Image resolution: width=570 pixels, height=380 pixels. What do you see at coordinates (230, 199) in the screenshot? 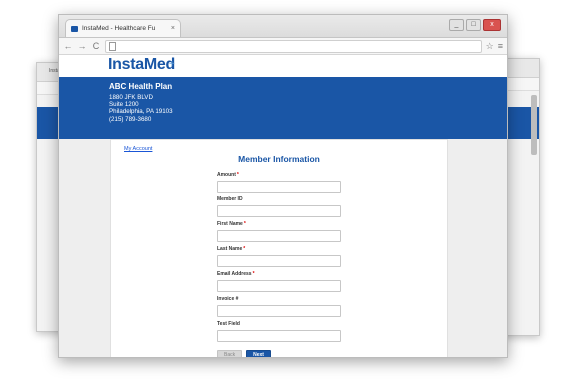
I see `field-label: Member ID` at bounding box center [230, 199].